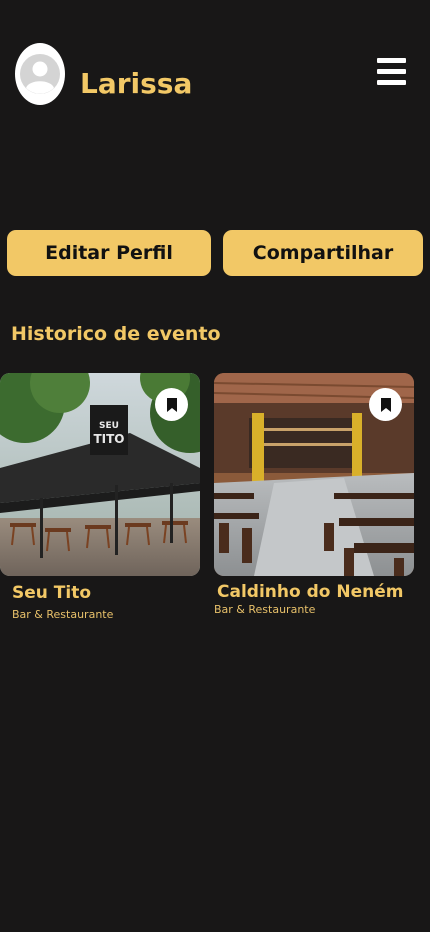 The width and height of the screenshot is (430, 932). Describe the element at coordinates (109, 426) in the screenshot. I see `svg-text: SEU` at that location.